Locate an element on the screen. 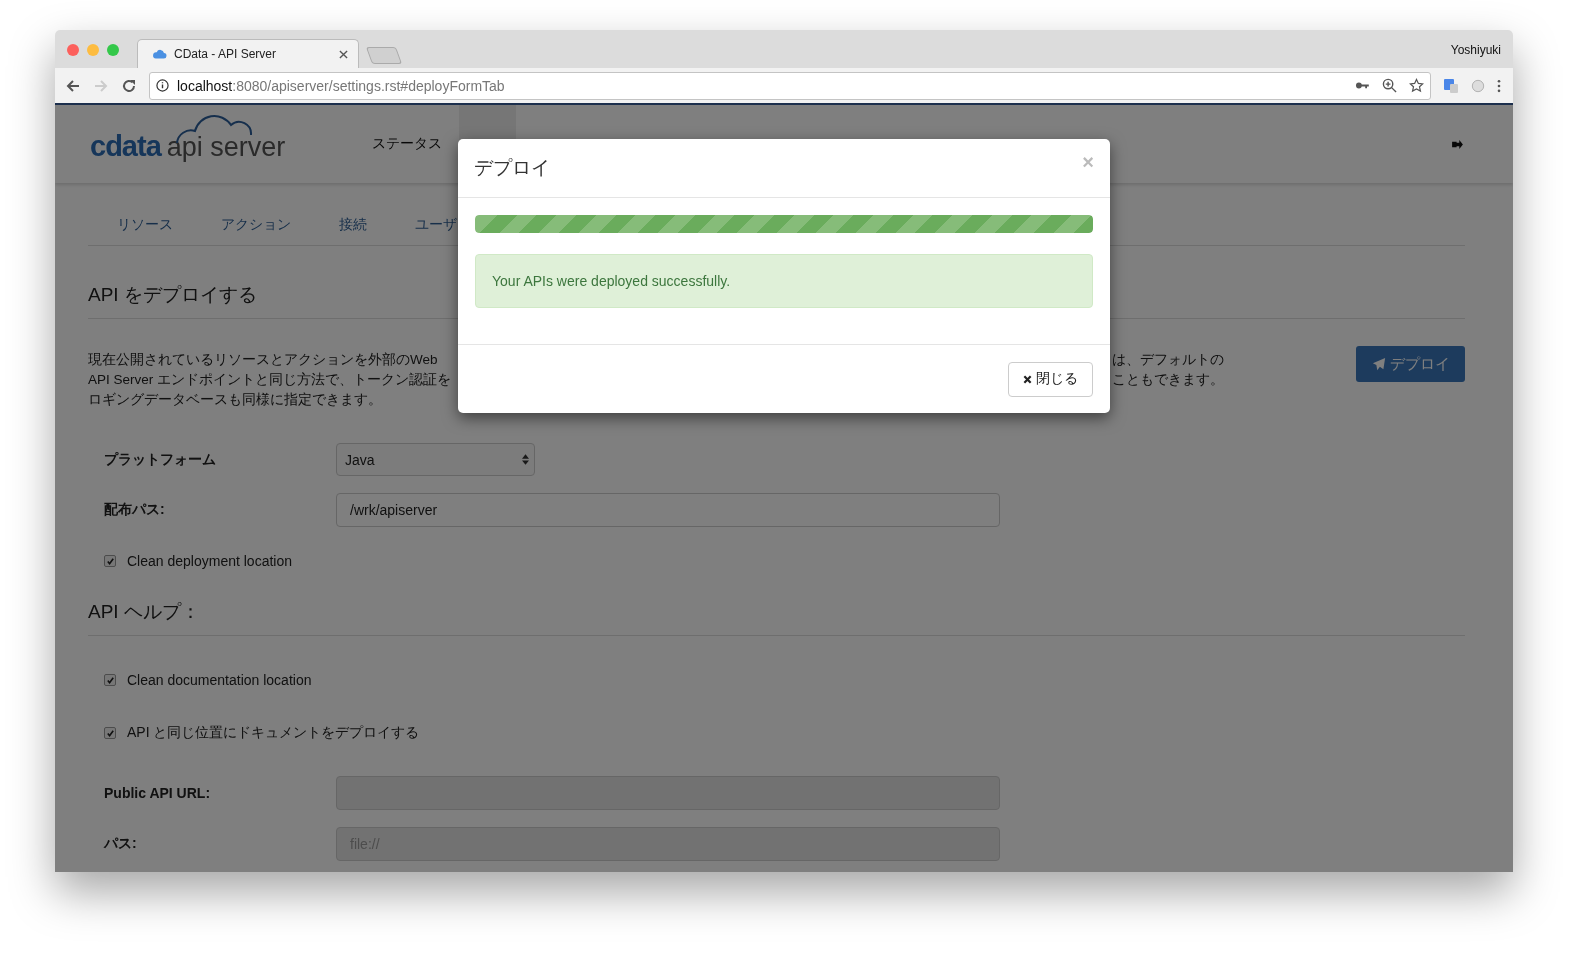 The width and height of the screenshot is (1582, 960). address-bar: localhost:8080/apiserver/settings.rst#deployFormTab is located at coordinates (790, 85).